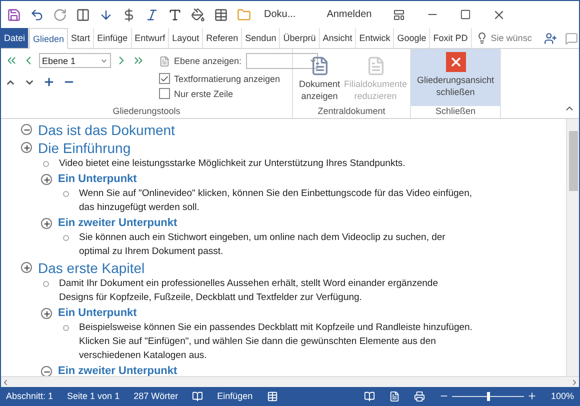 Image resolution: width=580 pixels, height=406 pixels. What do you see at coordinates (106, 130) in the screenshot?
I see `outline-heading: Das ist das Dokument` at bounding box center [106, 130].